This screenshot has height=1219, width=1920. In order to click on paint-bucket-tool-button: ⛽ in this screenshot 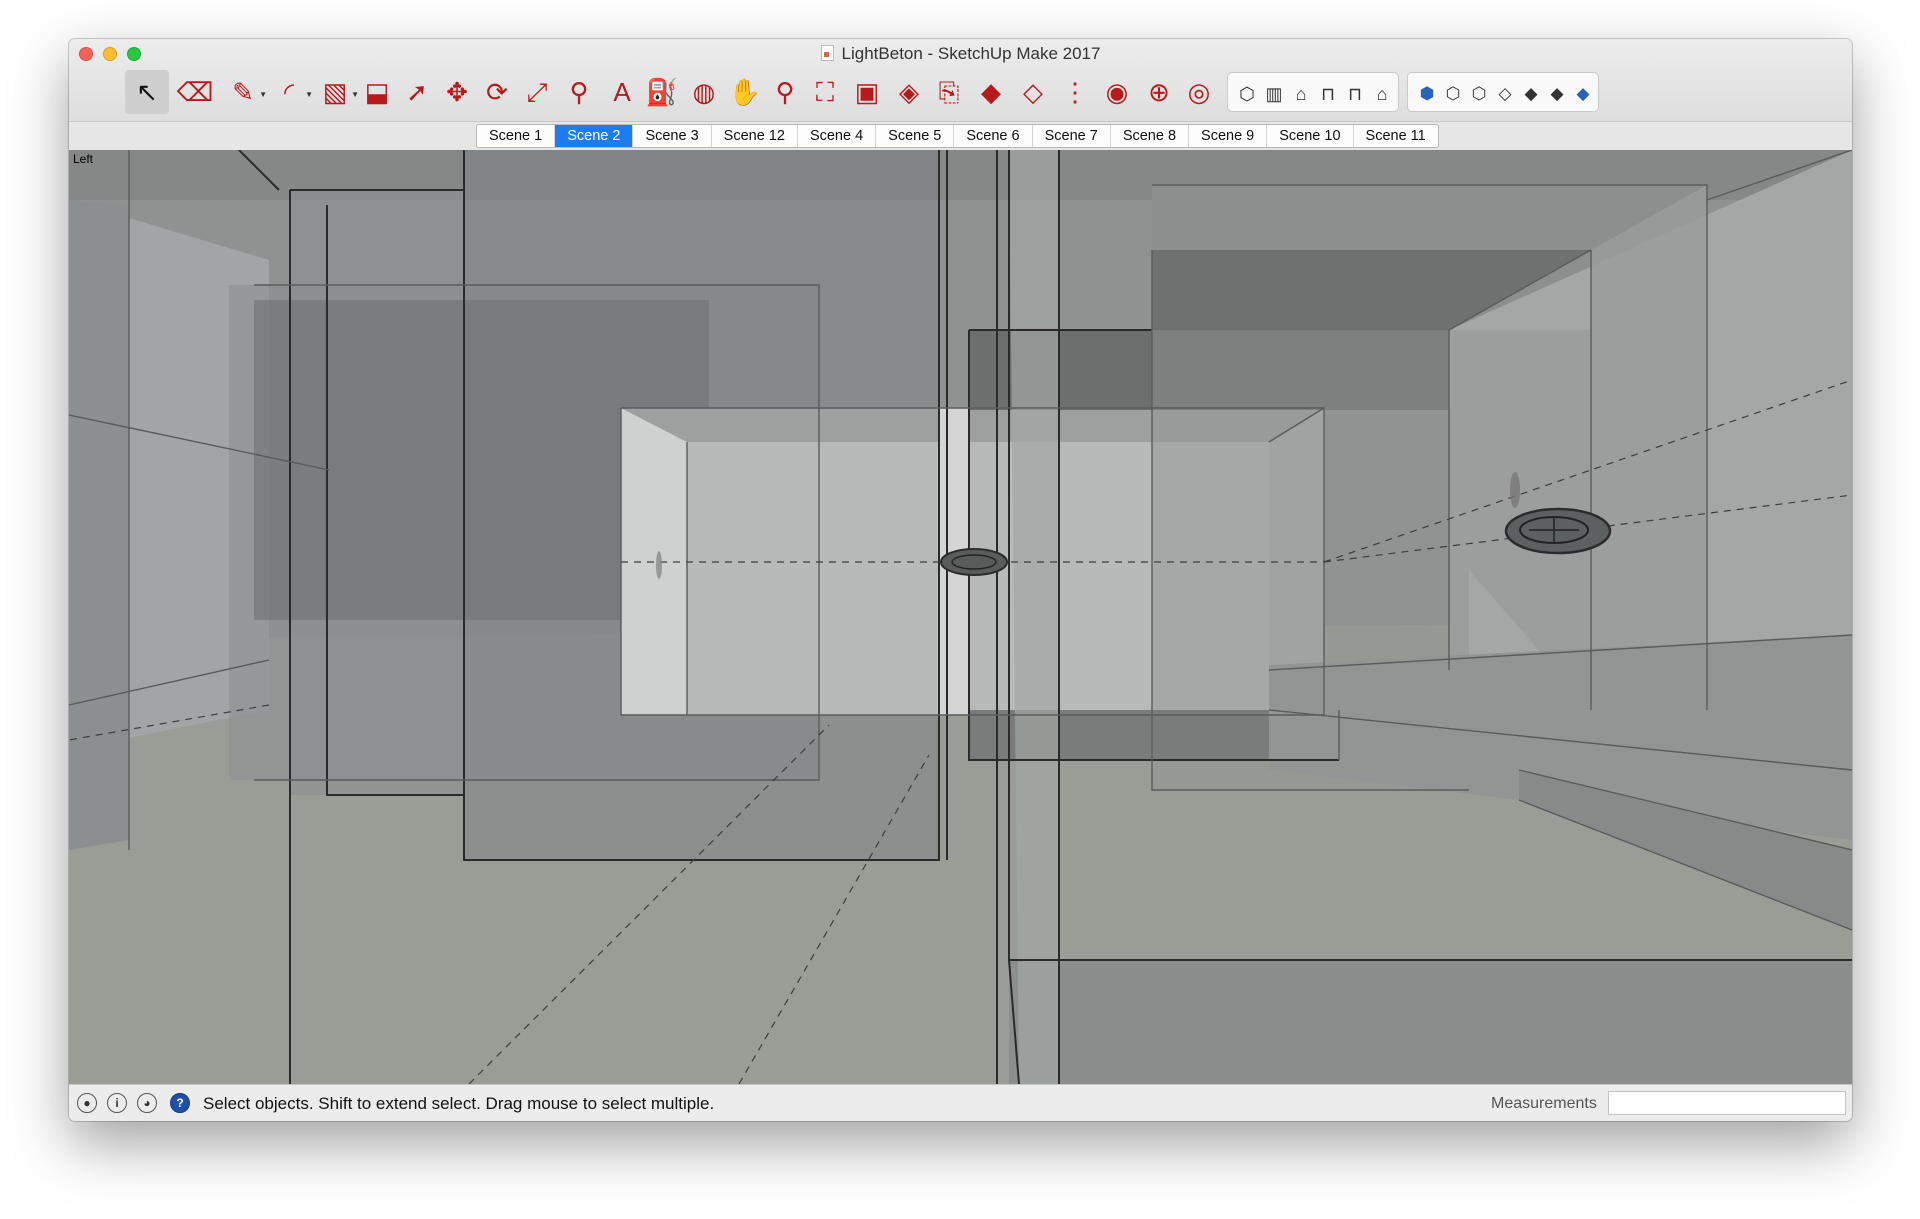, I will do `click(662, 92)`.